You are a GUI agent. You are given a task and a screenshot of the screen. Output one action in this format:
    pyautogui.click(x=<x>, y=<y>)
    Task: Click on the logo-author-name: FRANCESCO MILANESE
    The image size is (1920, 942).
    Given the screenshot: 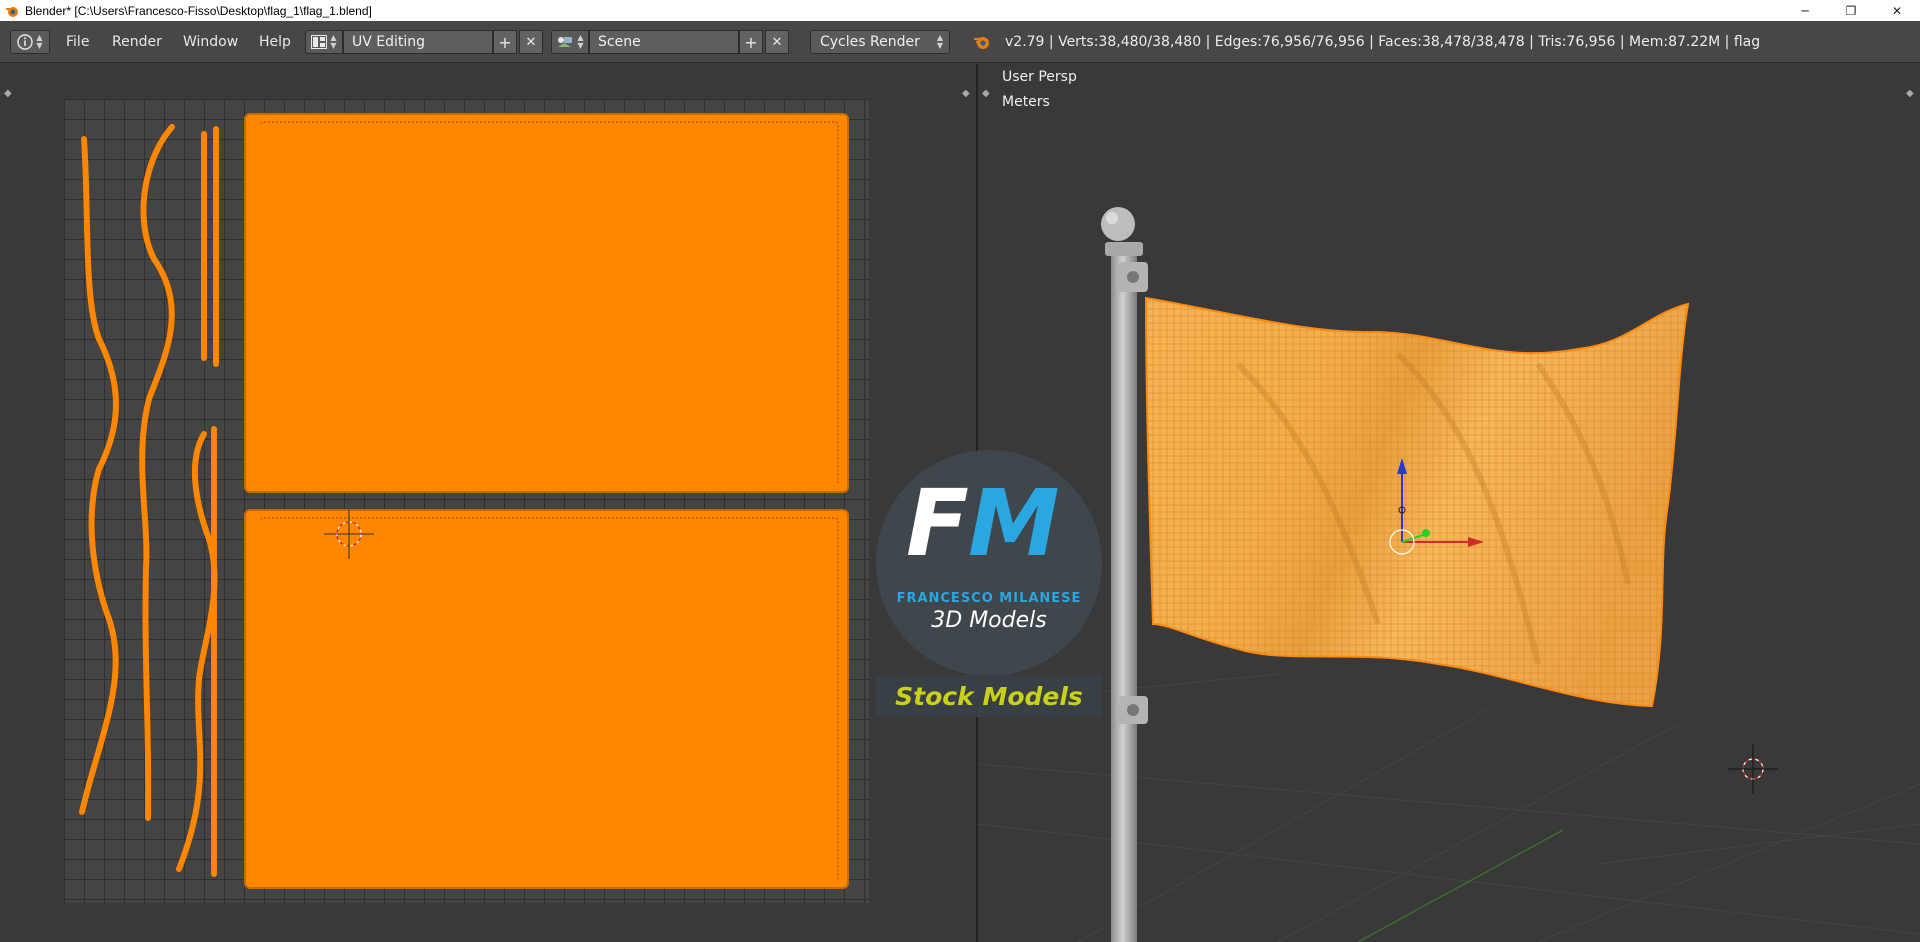 What is the action you would take?
    pyautogui.click(x=989, y=598)
    